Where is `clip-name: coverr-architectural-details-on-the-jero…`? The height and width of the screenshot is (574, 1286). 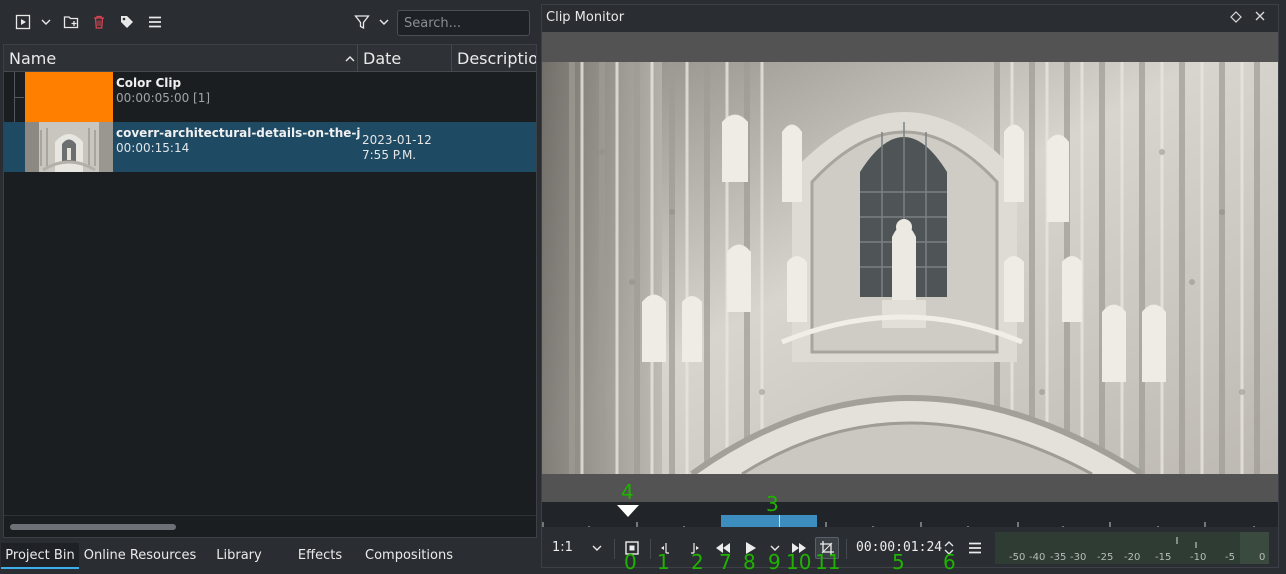 clip-name: coverr-architectural-details-on-the-jero… is located at coordinates (238, 133).